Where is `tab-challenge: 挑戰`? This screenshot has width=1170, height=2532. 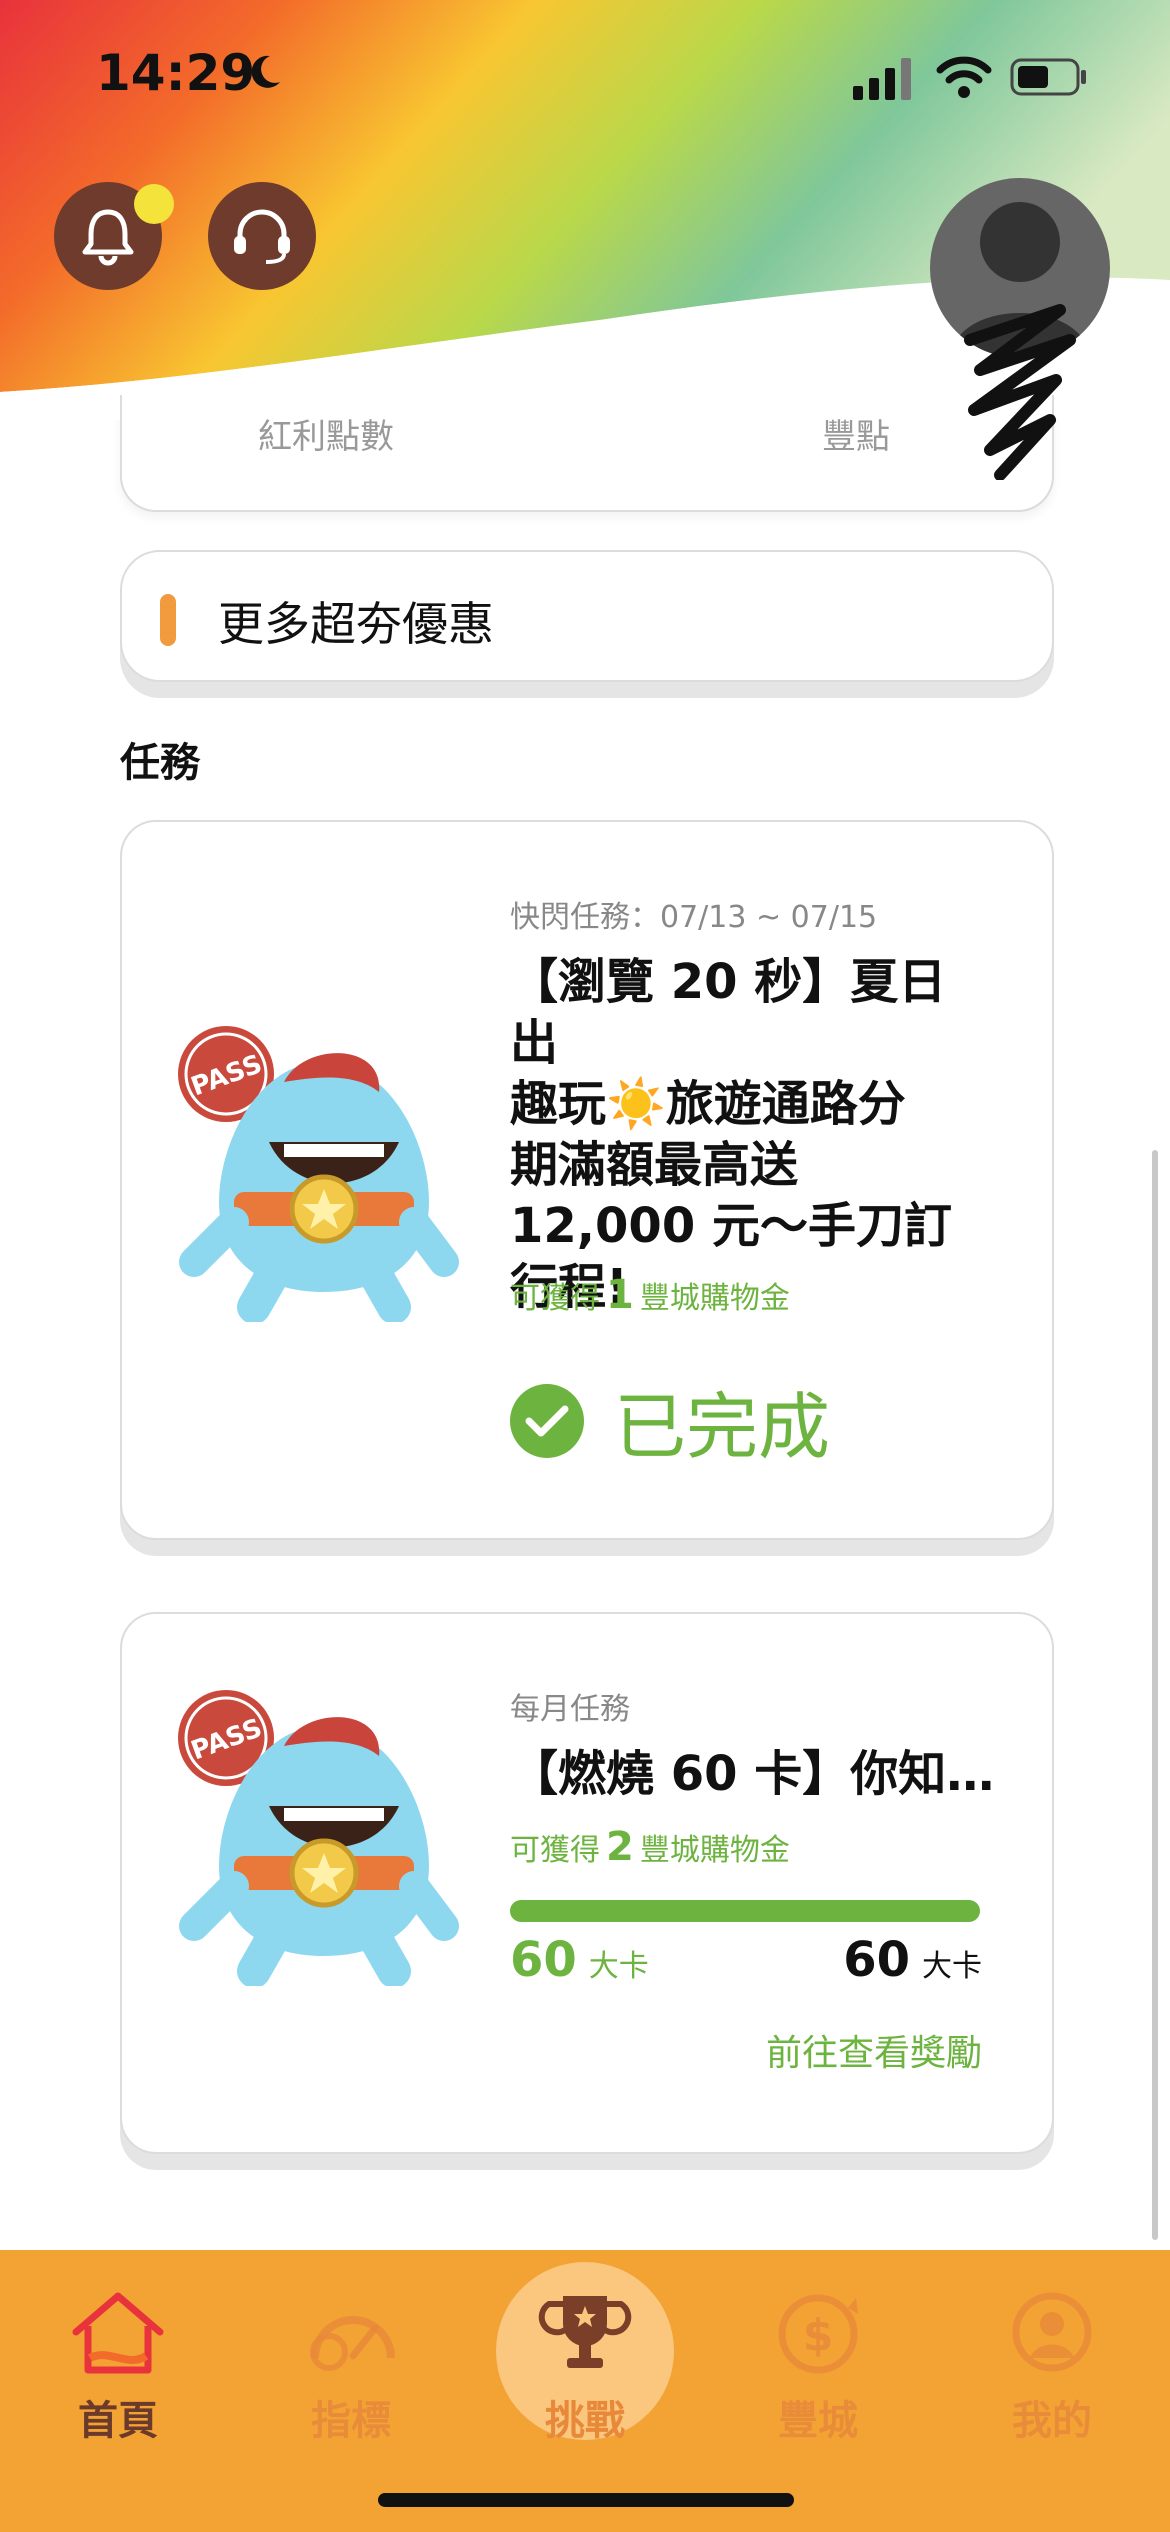 tab-challenge: 挑戰 is located at coordinates (585, 2350).